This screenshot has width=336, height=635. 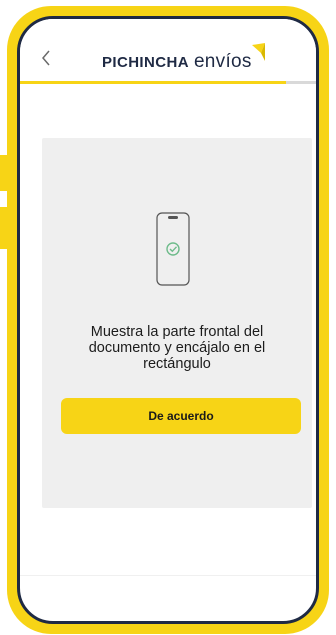 I want to click on chevron-left-icon, so click(x=46, y=58).